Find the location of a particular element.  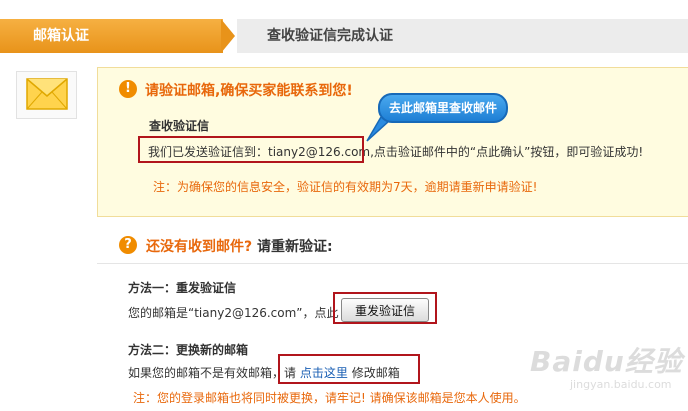

question-icon: ? is located at coordinates (128, 245).